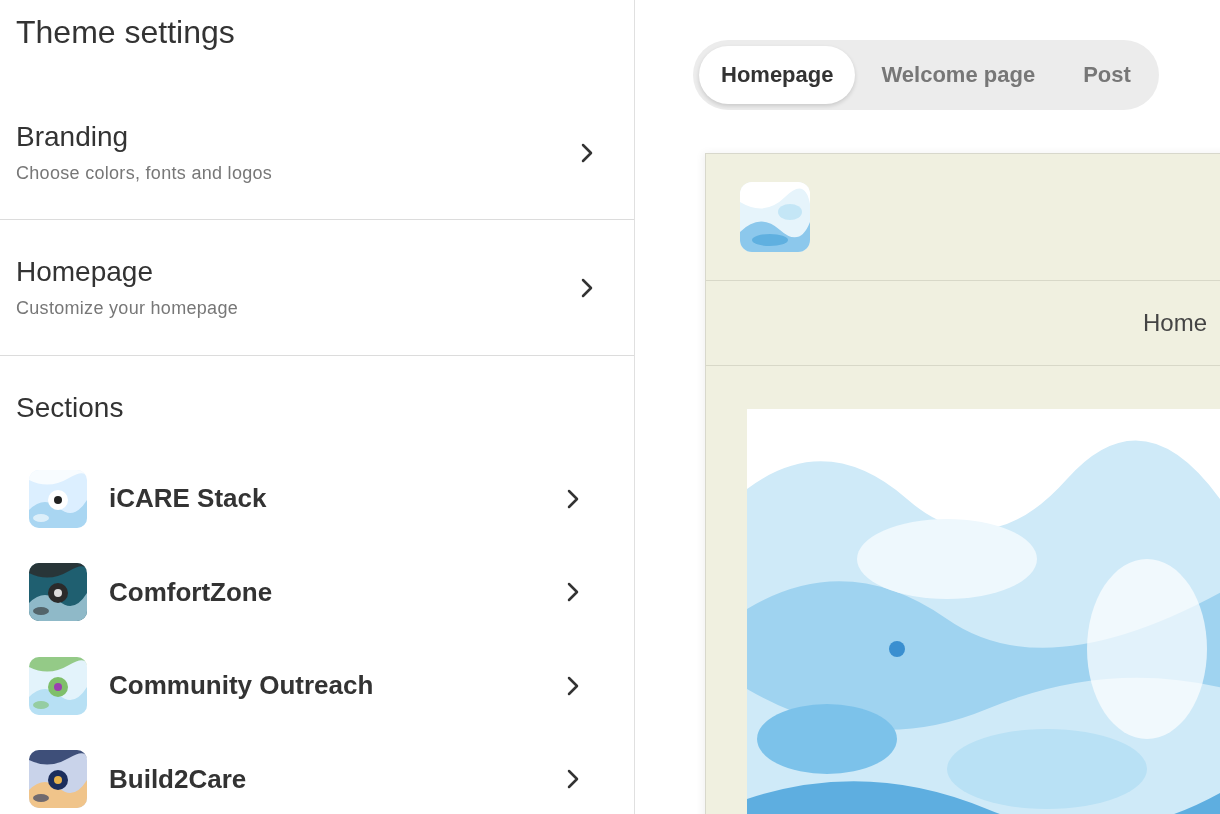 Image resolution: width=1220 pixels, height=814 pixels. I want to click on section-name: Community Outreach, so click(242, 686).